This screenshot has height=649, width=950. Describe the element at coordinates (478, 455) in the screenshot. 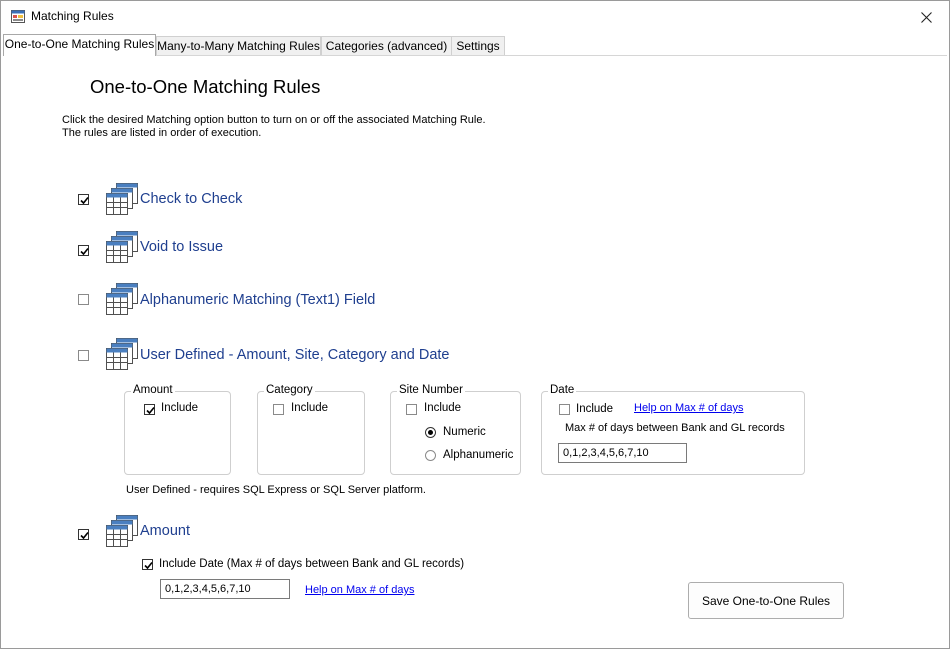

I see `site-alphanumeric-label: Alphanumeric` at that location.